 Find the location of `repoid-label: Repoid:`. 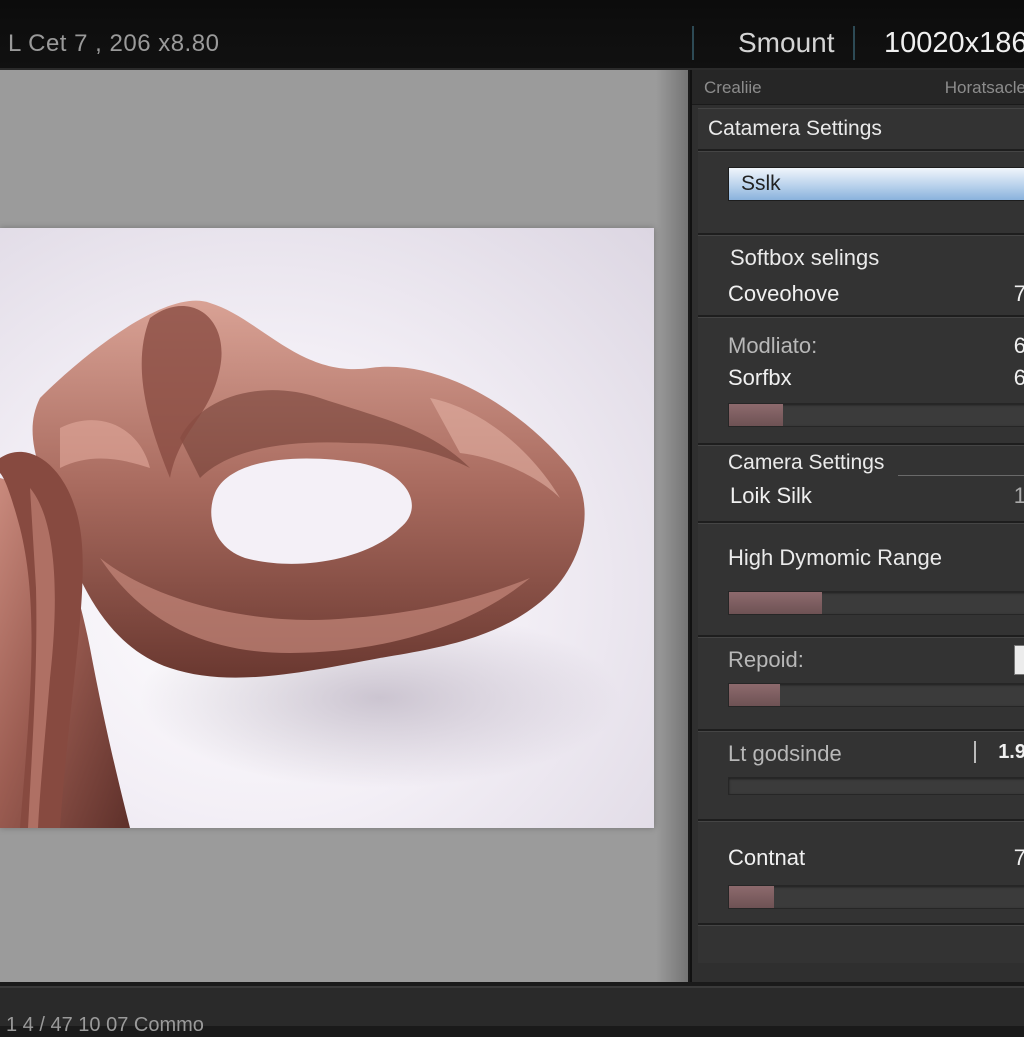

repoid-label: Repoid: is located at coordinates (766, 659).